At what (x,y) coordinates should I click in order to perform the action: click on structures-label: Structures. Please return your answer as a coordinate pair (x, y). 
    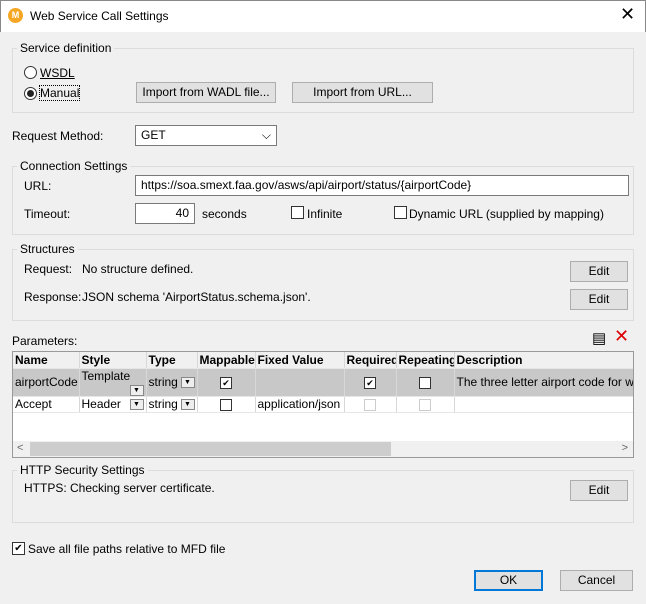
    Looking at the image, I should click on (47, 249).